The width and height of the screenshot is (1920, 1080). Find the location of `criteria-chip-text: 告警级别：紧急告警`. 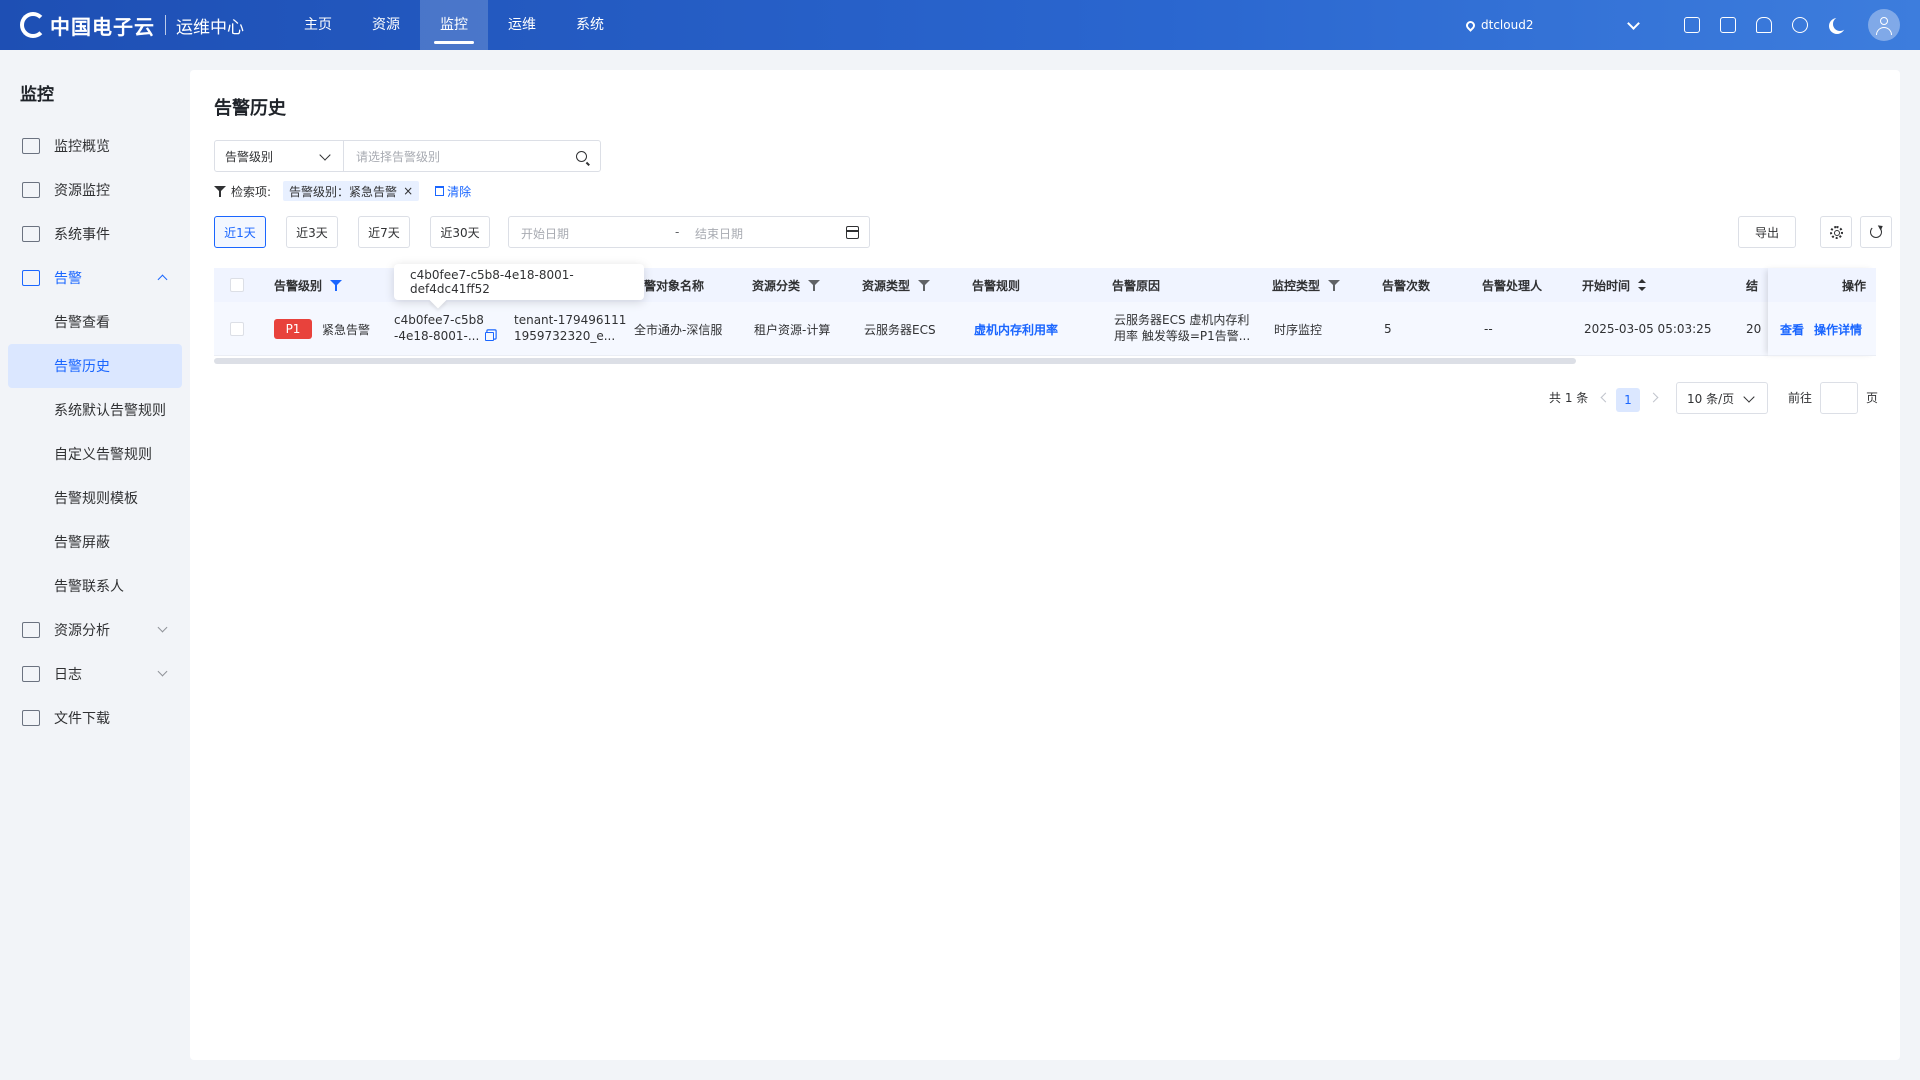

criteria-chip-text: 告警级别：紧急告警 is located at coordinates (343, 191).